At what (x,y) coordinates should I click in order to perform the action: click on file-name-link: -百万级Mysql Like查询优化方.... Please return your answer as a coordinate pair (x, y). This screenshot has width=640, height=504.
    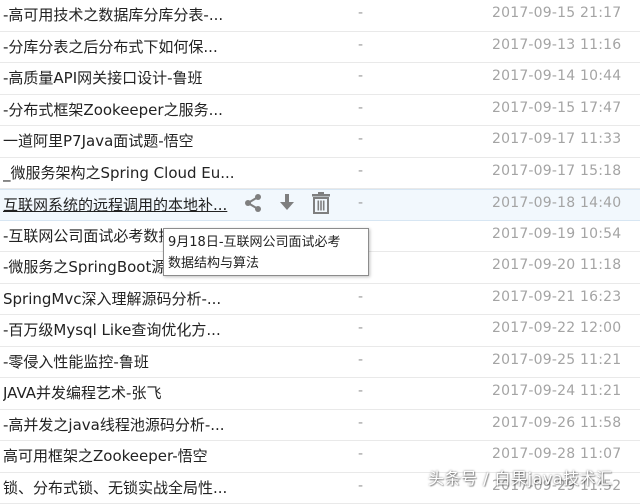
    Looking at the image, I should click on (125, 329).